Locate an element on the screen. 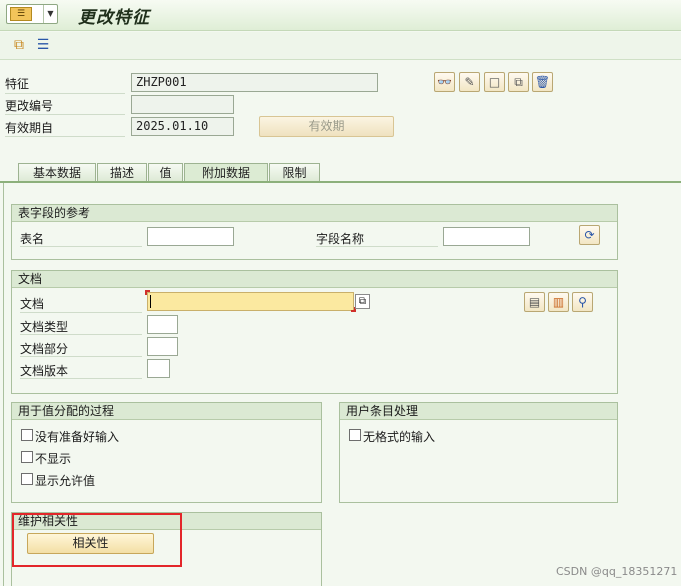 This screenshot has width=681, height=586. tab-restrictions: 限制 is located at coordinates (294, 172).